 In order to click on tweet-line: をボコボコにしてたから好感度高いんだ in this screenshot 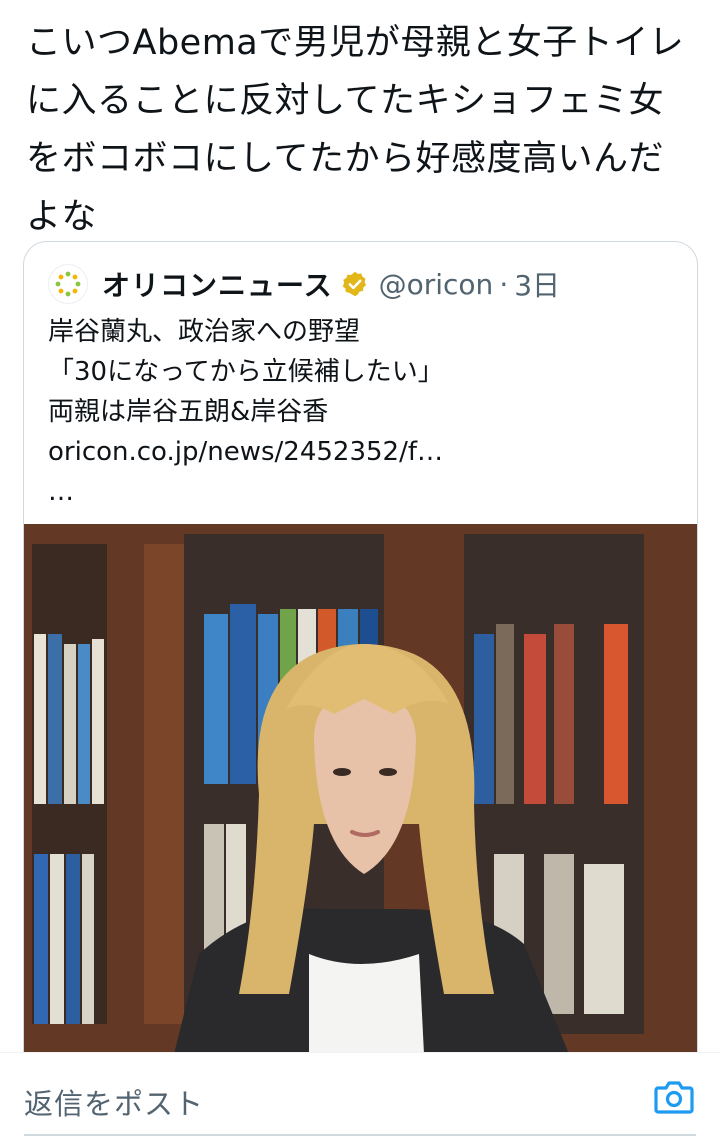, I will do `click(345, 159)`.